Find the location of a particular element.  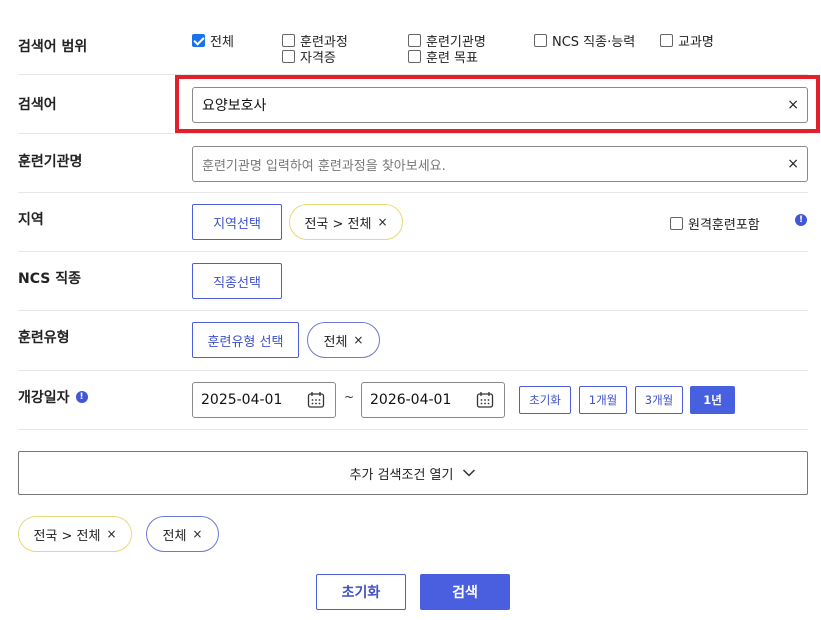

start-date-label: 개강일자 is located at coordinates (44, 398).